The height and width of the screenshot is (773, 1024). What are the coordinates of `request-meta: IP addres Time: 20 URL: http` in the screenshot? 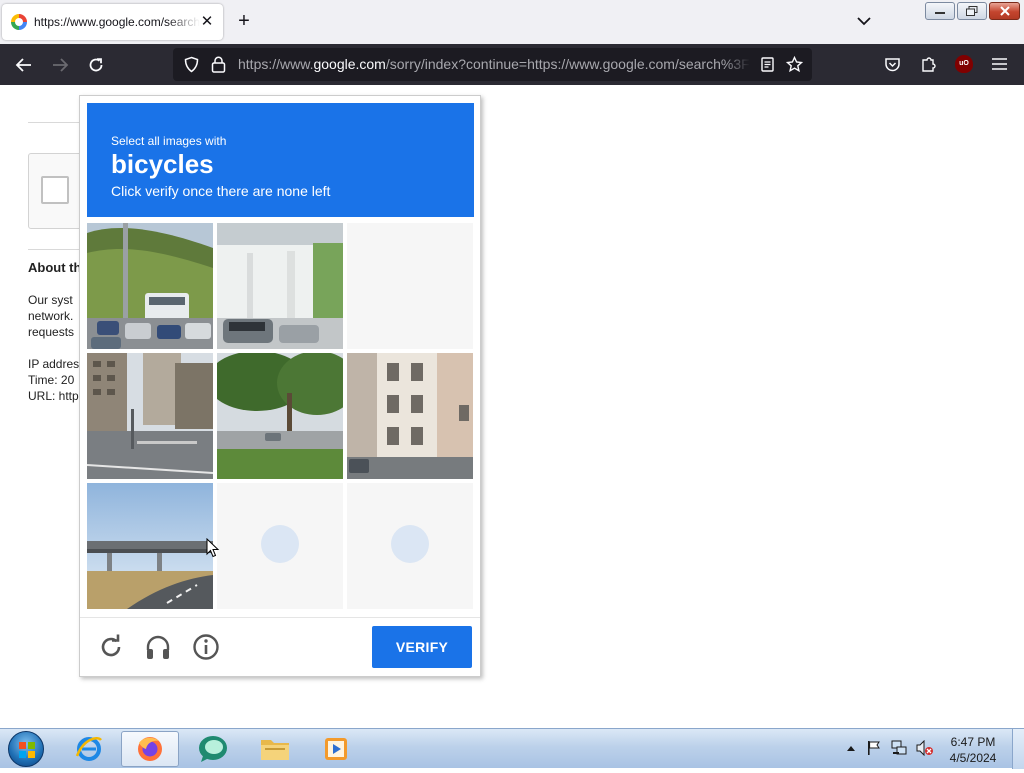 It's located at (53, 380).